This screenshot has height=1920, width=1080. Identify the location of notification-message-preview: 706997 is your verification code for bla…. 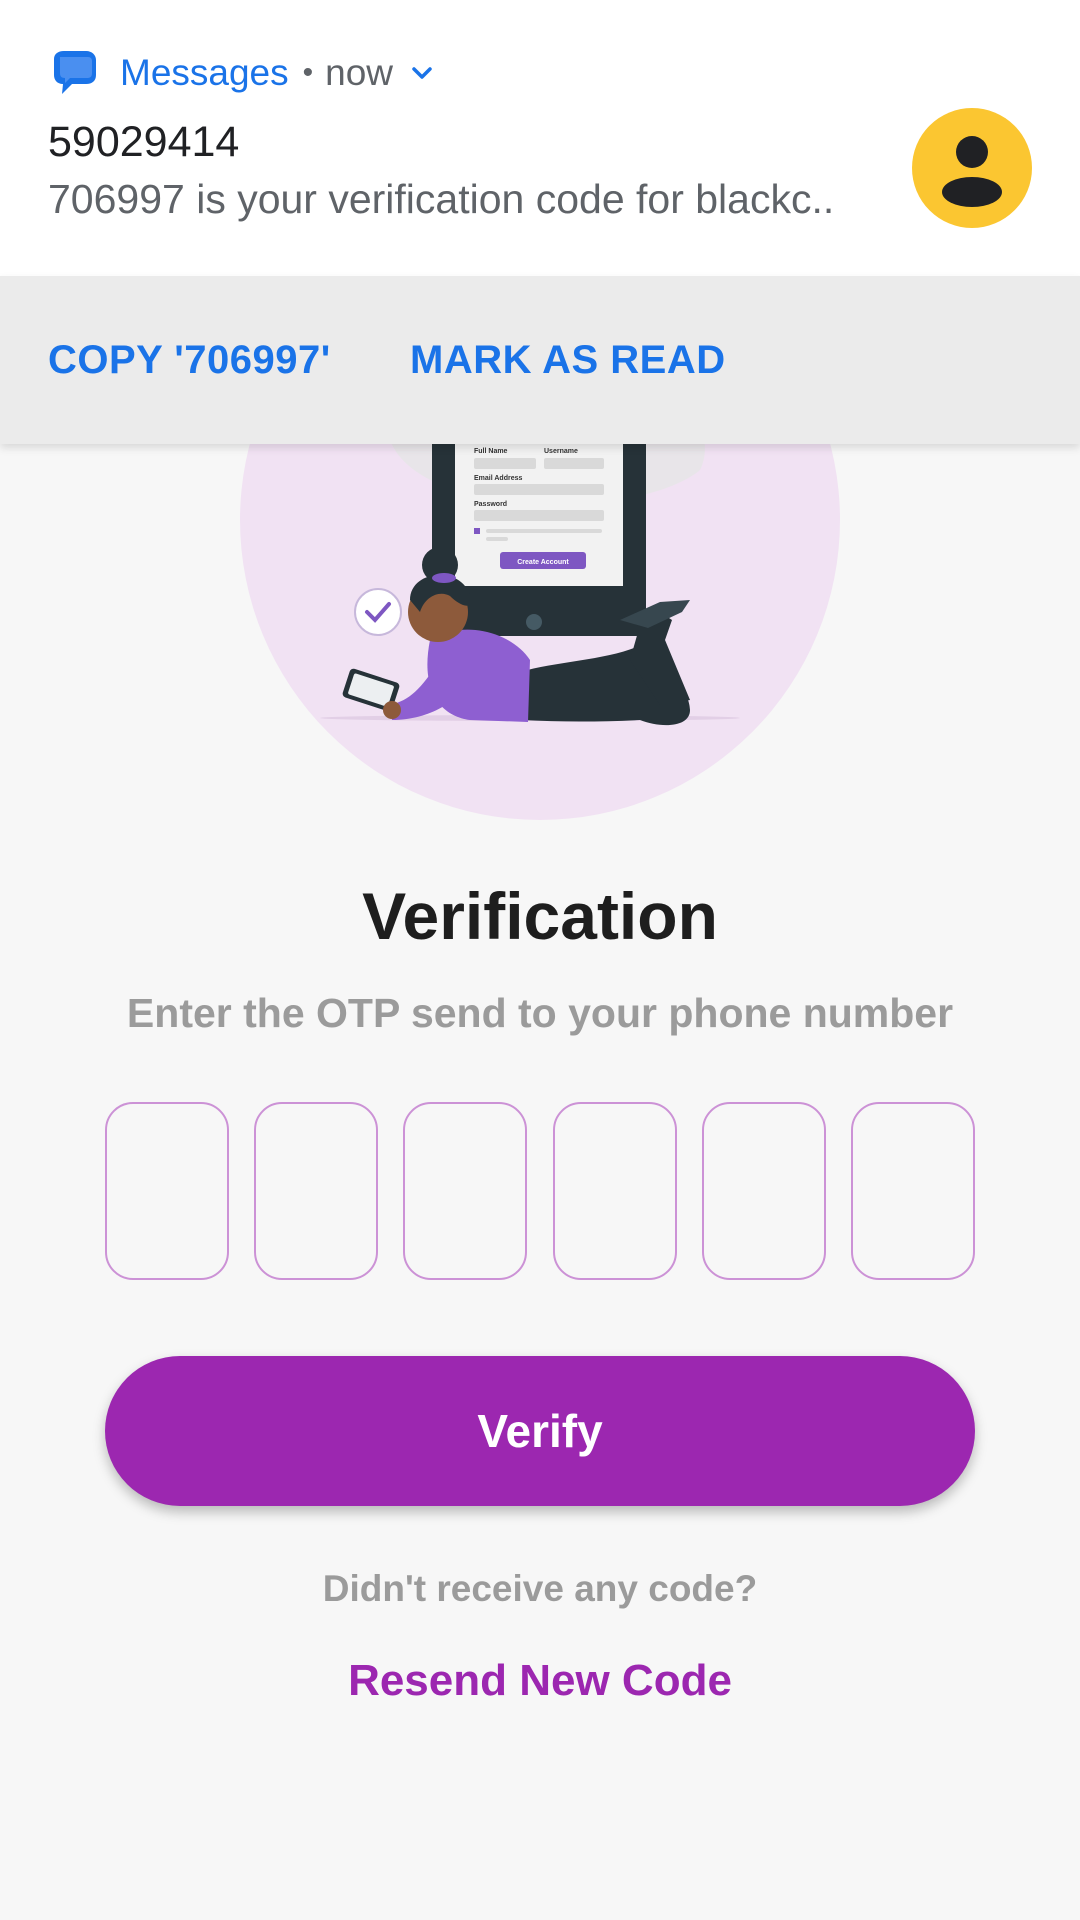
(441, 199).